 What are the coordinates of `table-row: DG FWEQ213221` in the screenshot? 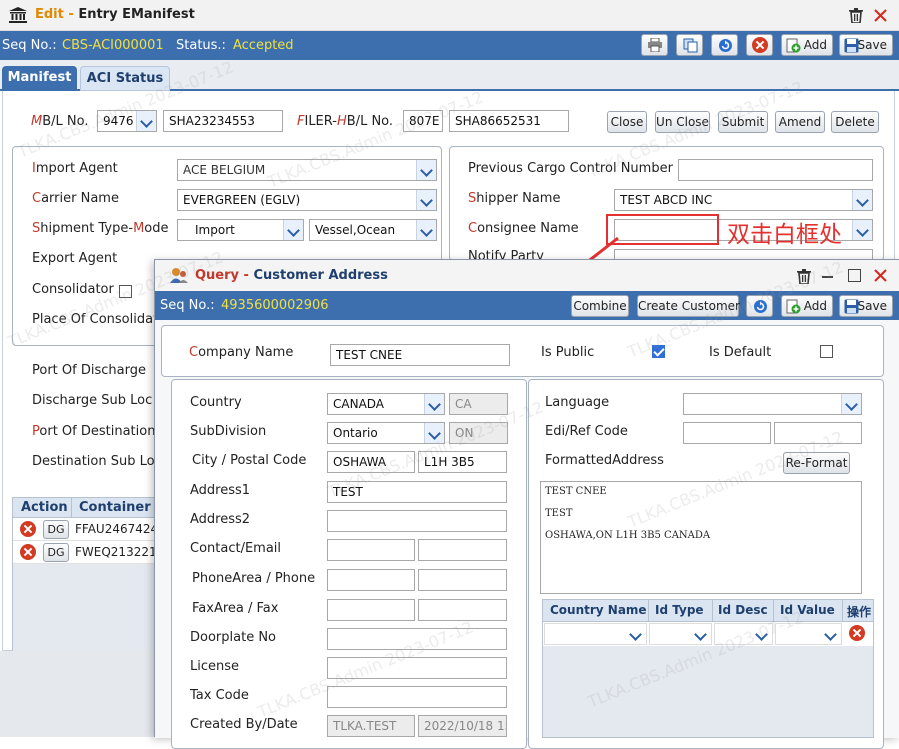 It's located at (85, 552).